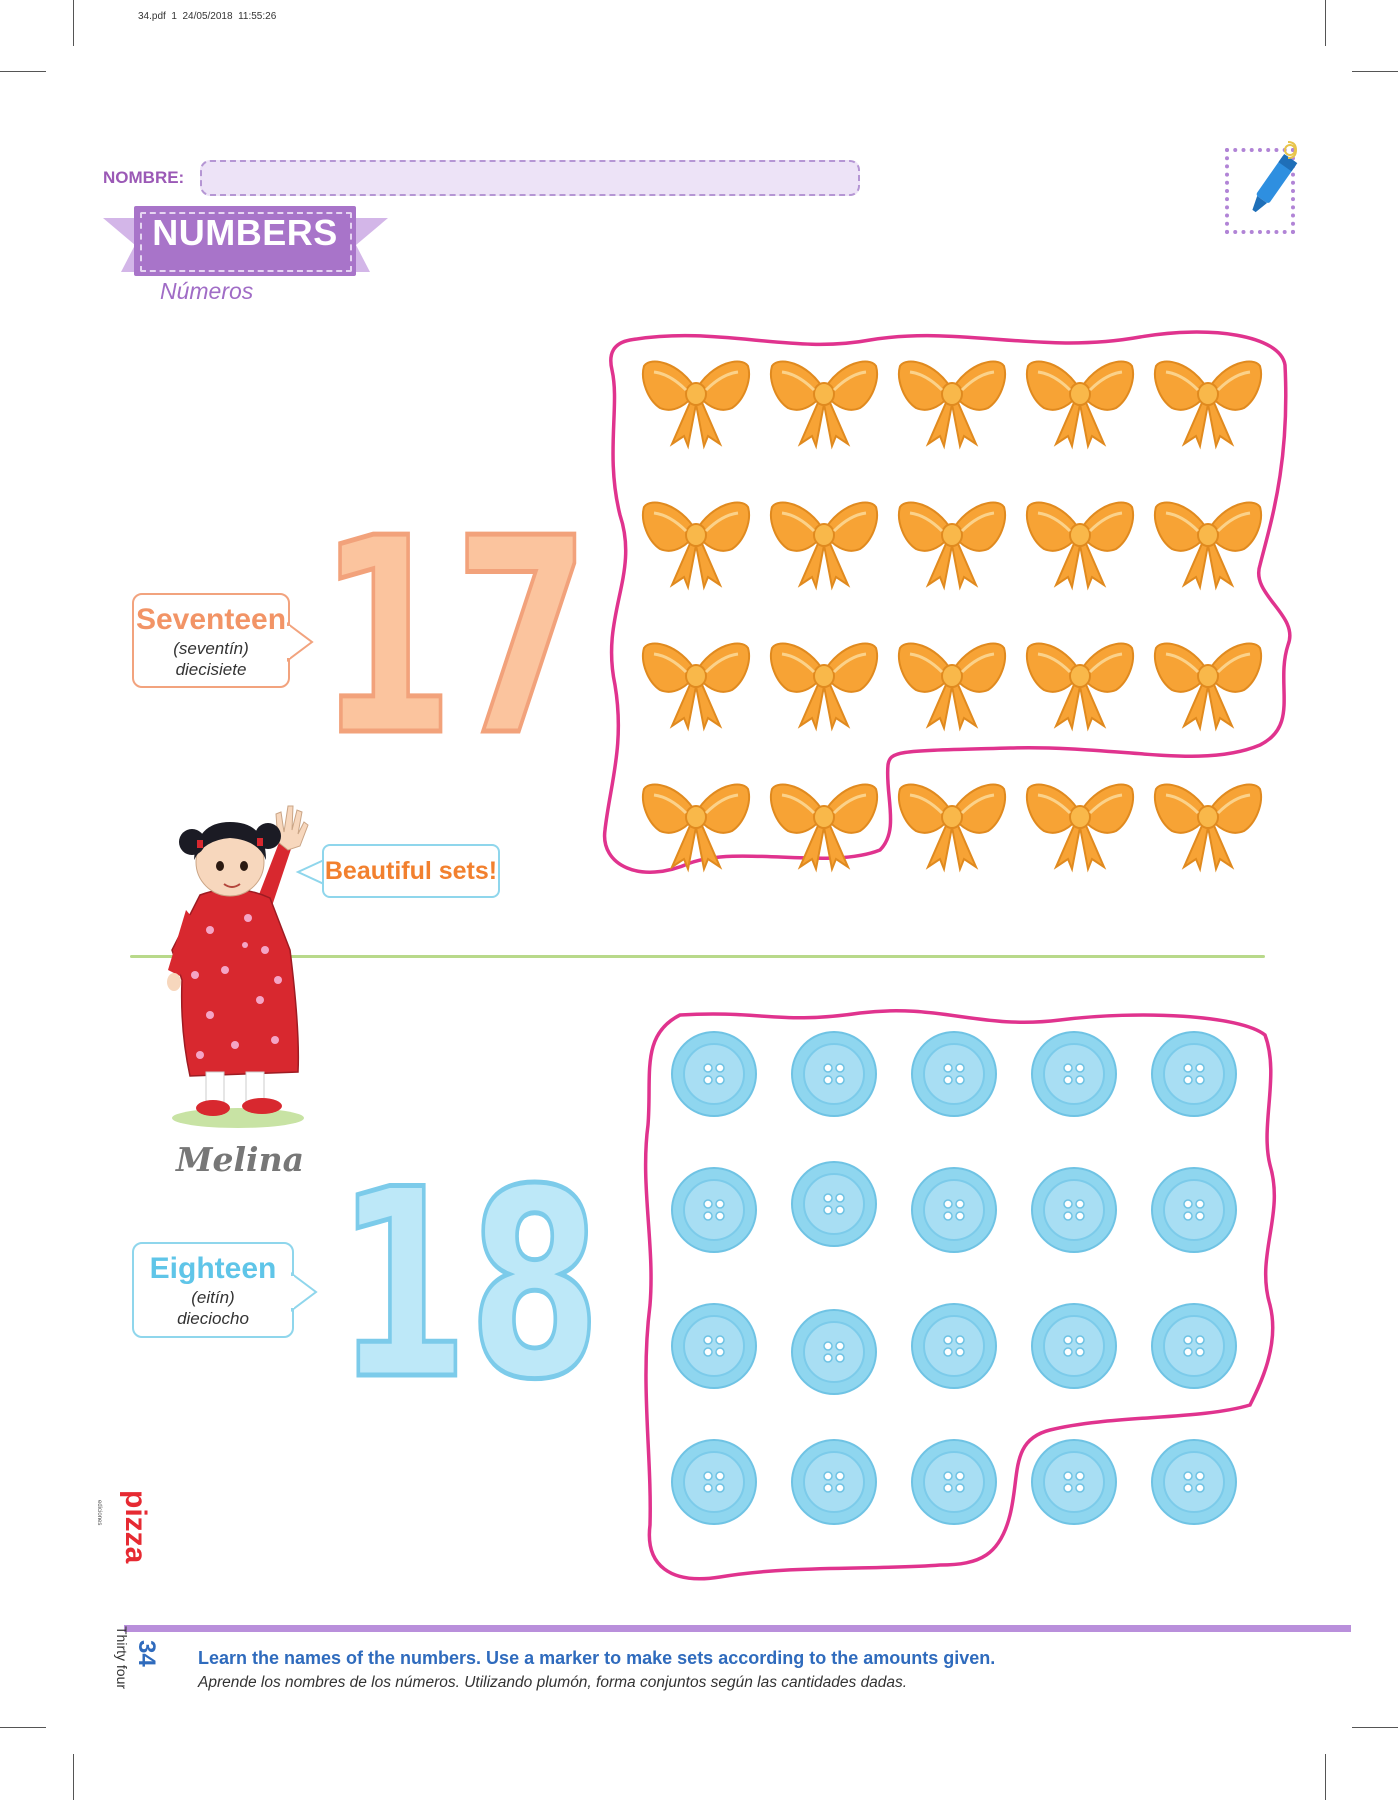 This screenshot has height=1800, width=1398. I want to click on bow-grid, so click(960, 612).